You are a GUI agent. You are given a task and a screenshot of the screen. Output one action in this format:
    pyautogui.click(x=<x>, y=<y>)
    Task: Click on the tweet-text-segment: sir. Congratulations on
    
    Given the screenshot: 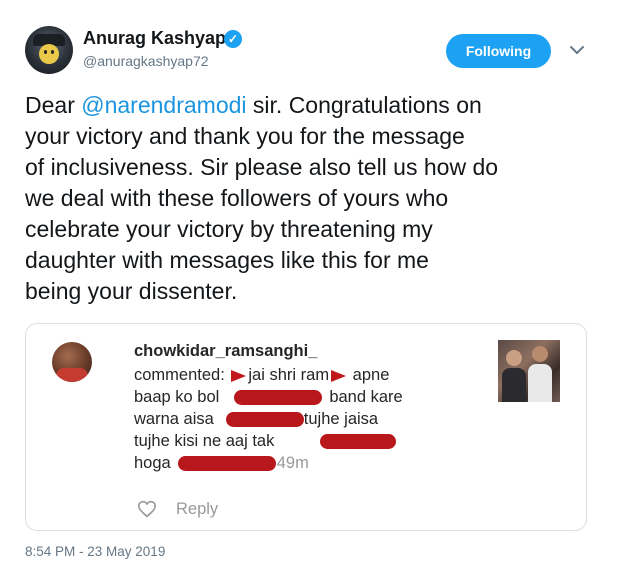 What is the action you would take?
    pyautogui.click(x=364, y=105)
    